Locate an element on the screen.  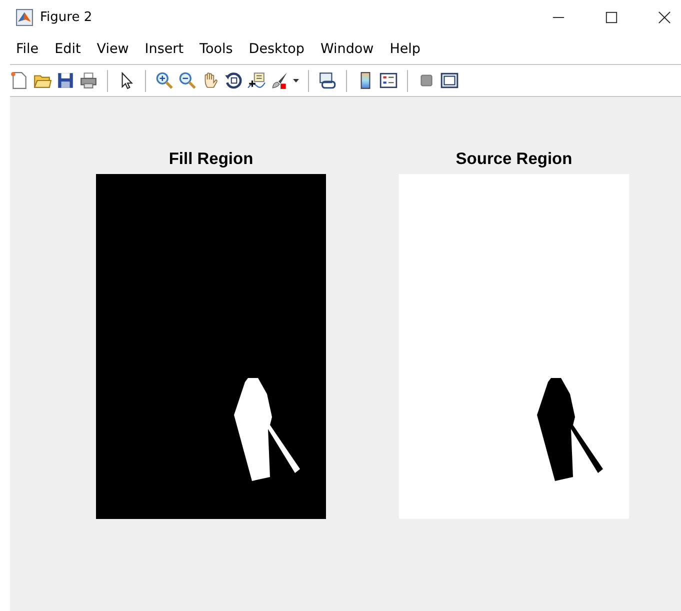
data-cursor-icon is located at coordinates (256, 80).